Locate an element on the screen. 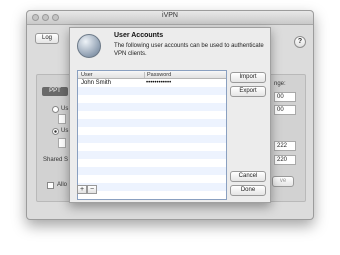 This screenshot has height=255, width=340. window-title: iVPN is located at coordinates (170, 15).